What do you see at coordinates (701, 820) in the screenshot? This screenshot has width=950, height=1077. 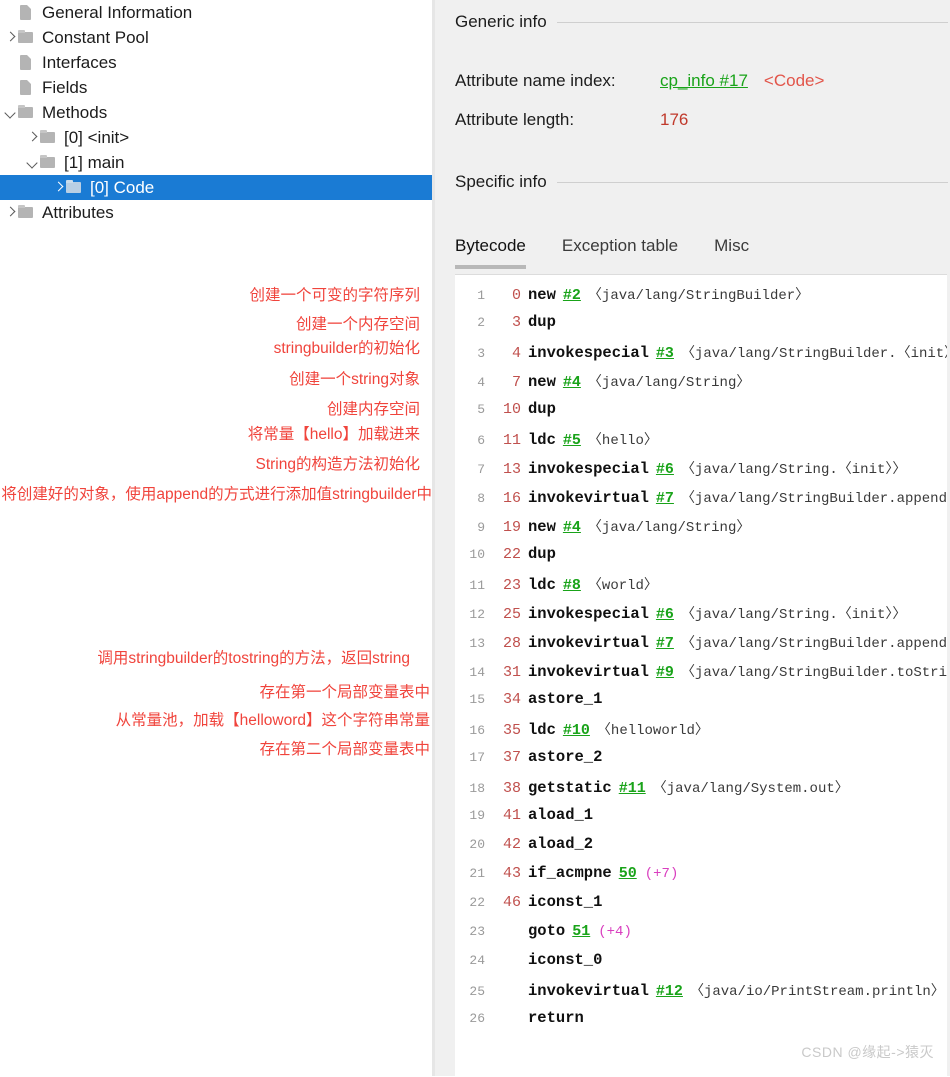 I see `bytecode-line: 19 41 aload_1` at bounding box center [701, 820].